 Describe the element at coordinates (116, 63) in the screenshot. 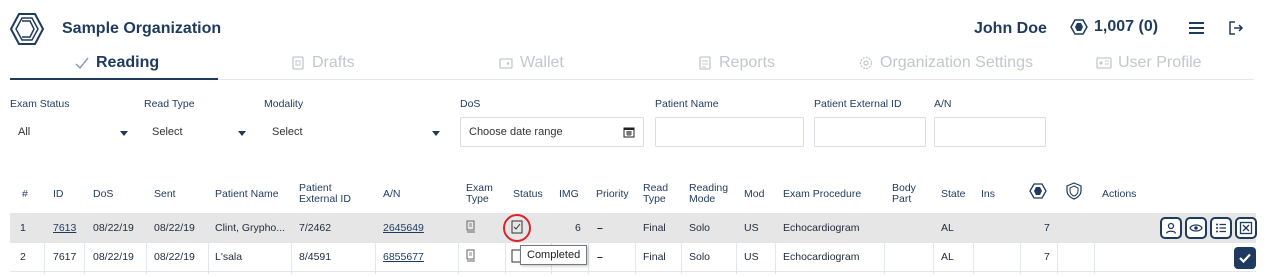

I see `tab-reading: Reading` at that location.